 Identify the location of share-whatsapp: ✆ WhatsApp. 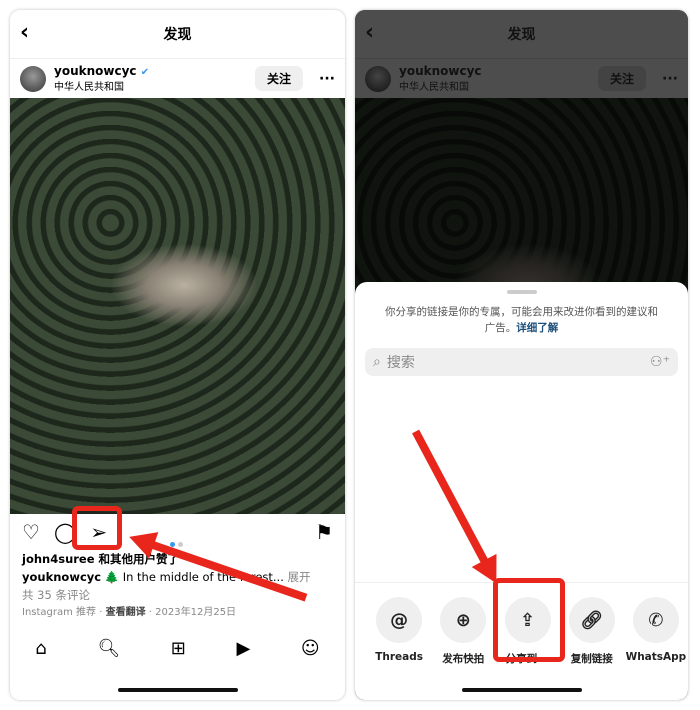
(656, 631).